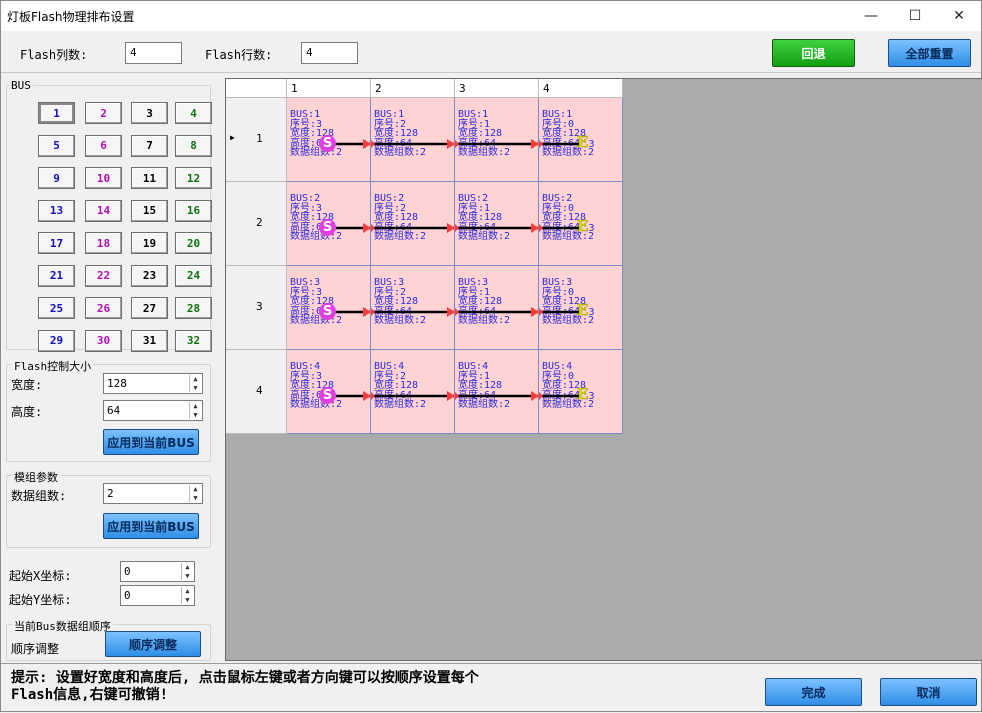 This screenshot has height=713, width=982. I want to click on bus-button: 19, so click(149, 243).